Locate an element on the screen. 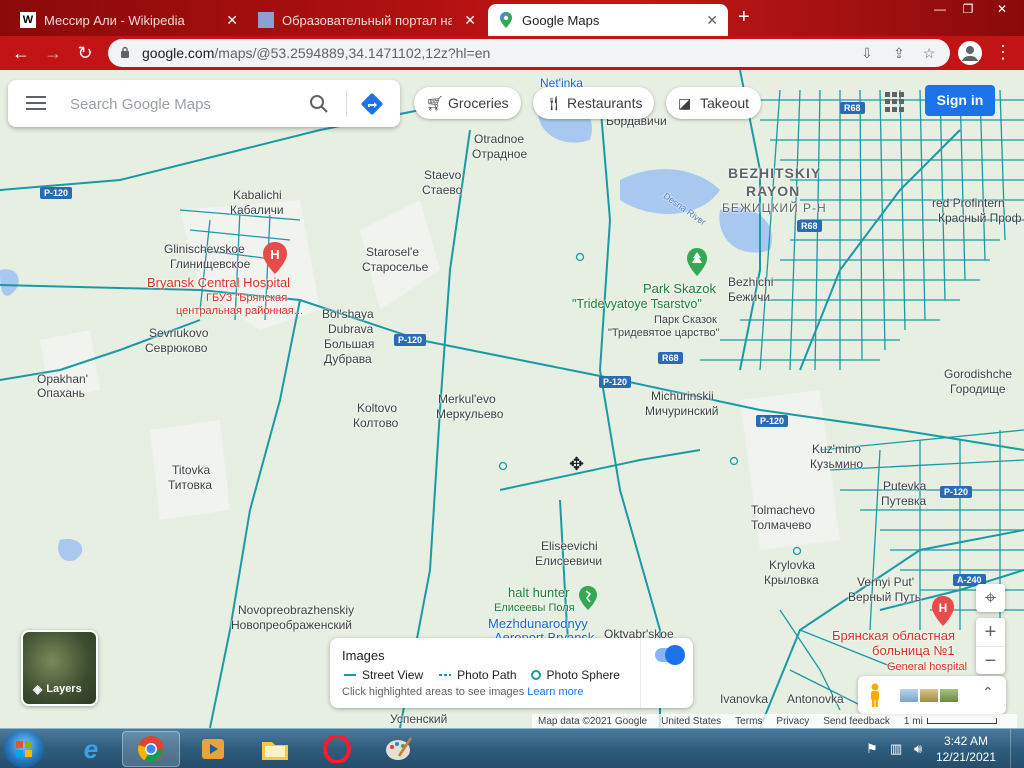 The image size is (1024, 768). place-otradnoe-en: Otradnoe is located at coordinates (499, 139).